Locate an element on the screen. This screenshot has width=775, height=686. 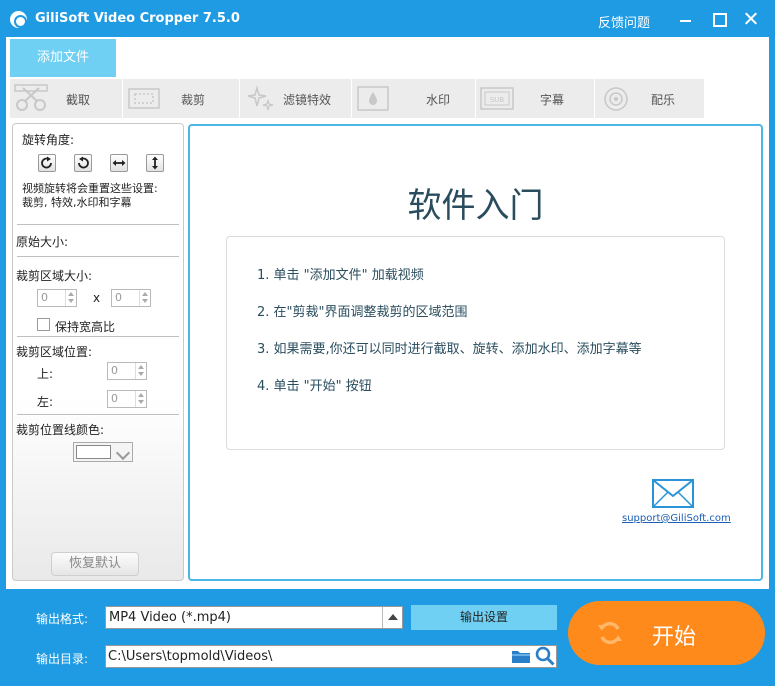
crop-width-value: 0 is located at coordinates (44, 297).